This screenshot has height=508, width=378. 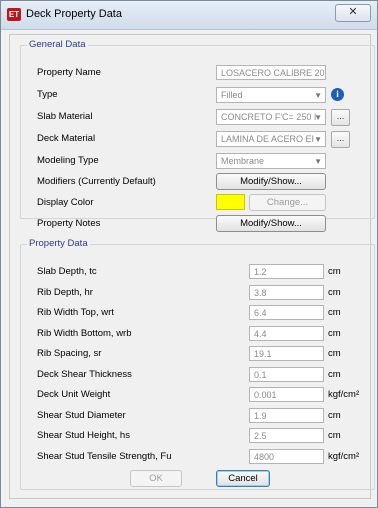 What do you see at coordinates (69, 72) in the screenshot?
I see `property-name-label: Property Name` at bounding box center [69, 72].